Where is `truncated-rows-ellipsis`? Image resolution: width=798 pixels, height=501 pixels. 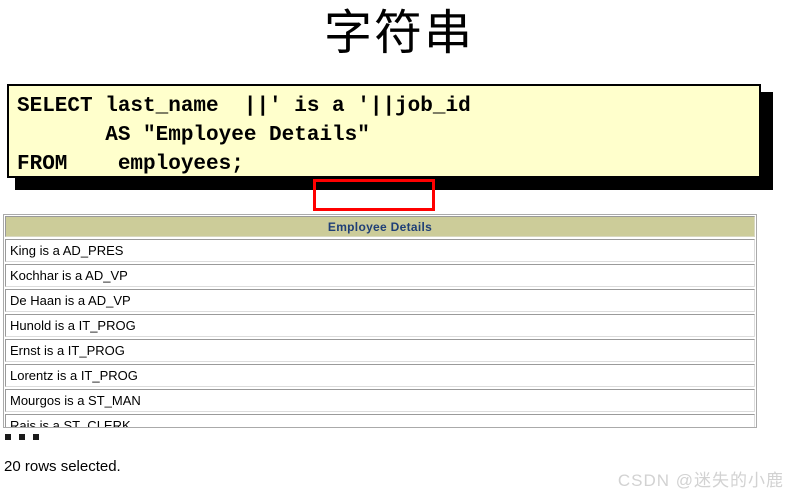 truncated-rows-ellipsis is located at coordinates (22, 437).